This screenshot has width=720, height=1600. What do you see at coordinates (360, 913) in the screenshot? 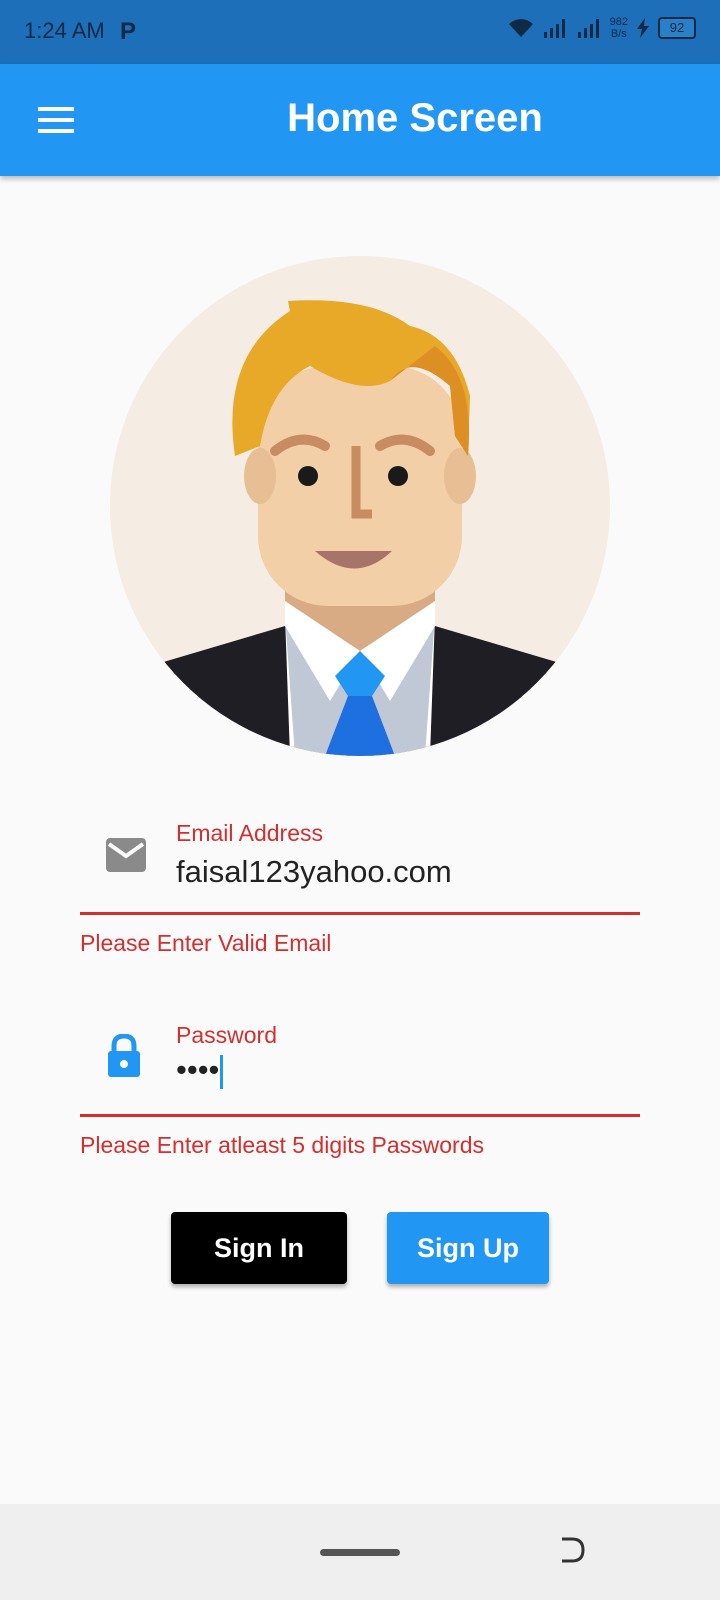
I see `email-underline` at bounding box center [360, 913].